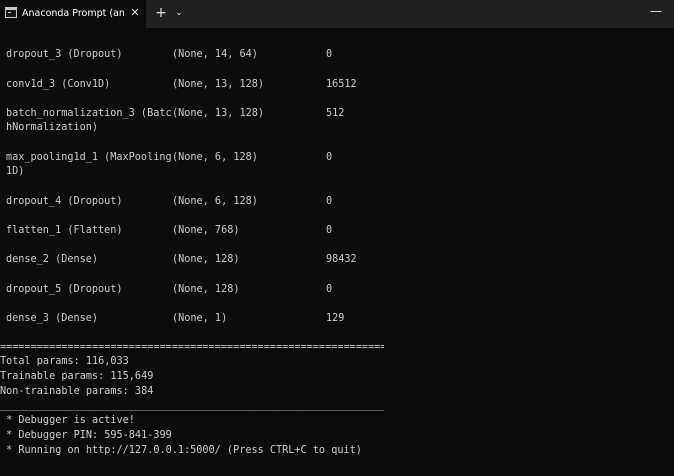  What do you see at coordinates (89, 113) in the screenshot?
I see `layer-name: batch_normalization_3 (Batc` at bounding box center [89, 113].